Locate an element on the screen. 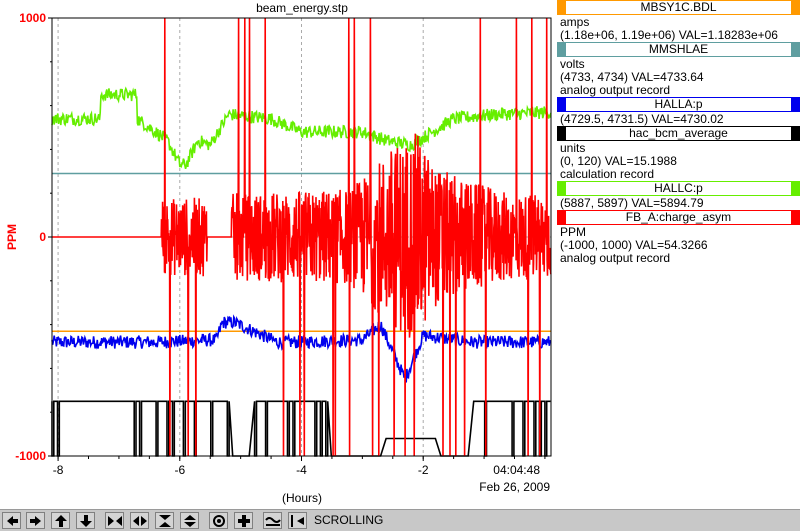 The width and height of the screenshot is (800, 531). legend-trace-name: hac_bcm_average is located at coordinates (678, 133).